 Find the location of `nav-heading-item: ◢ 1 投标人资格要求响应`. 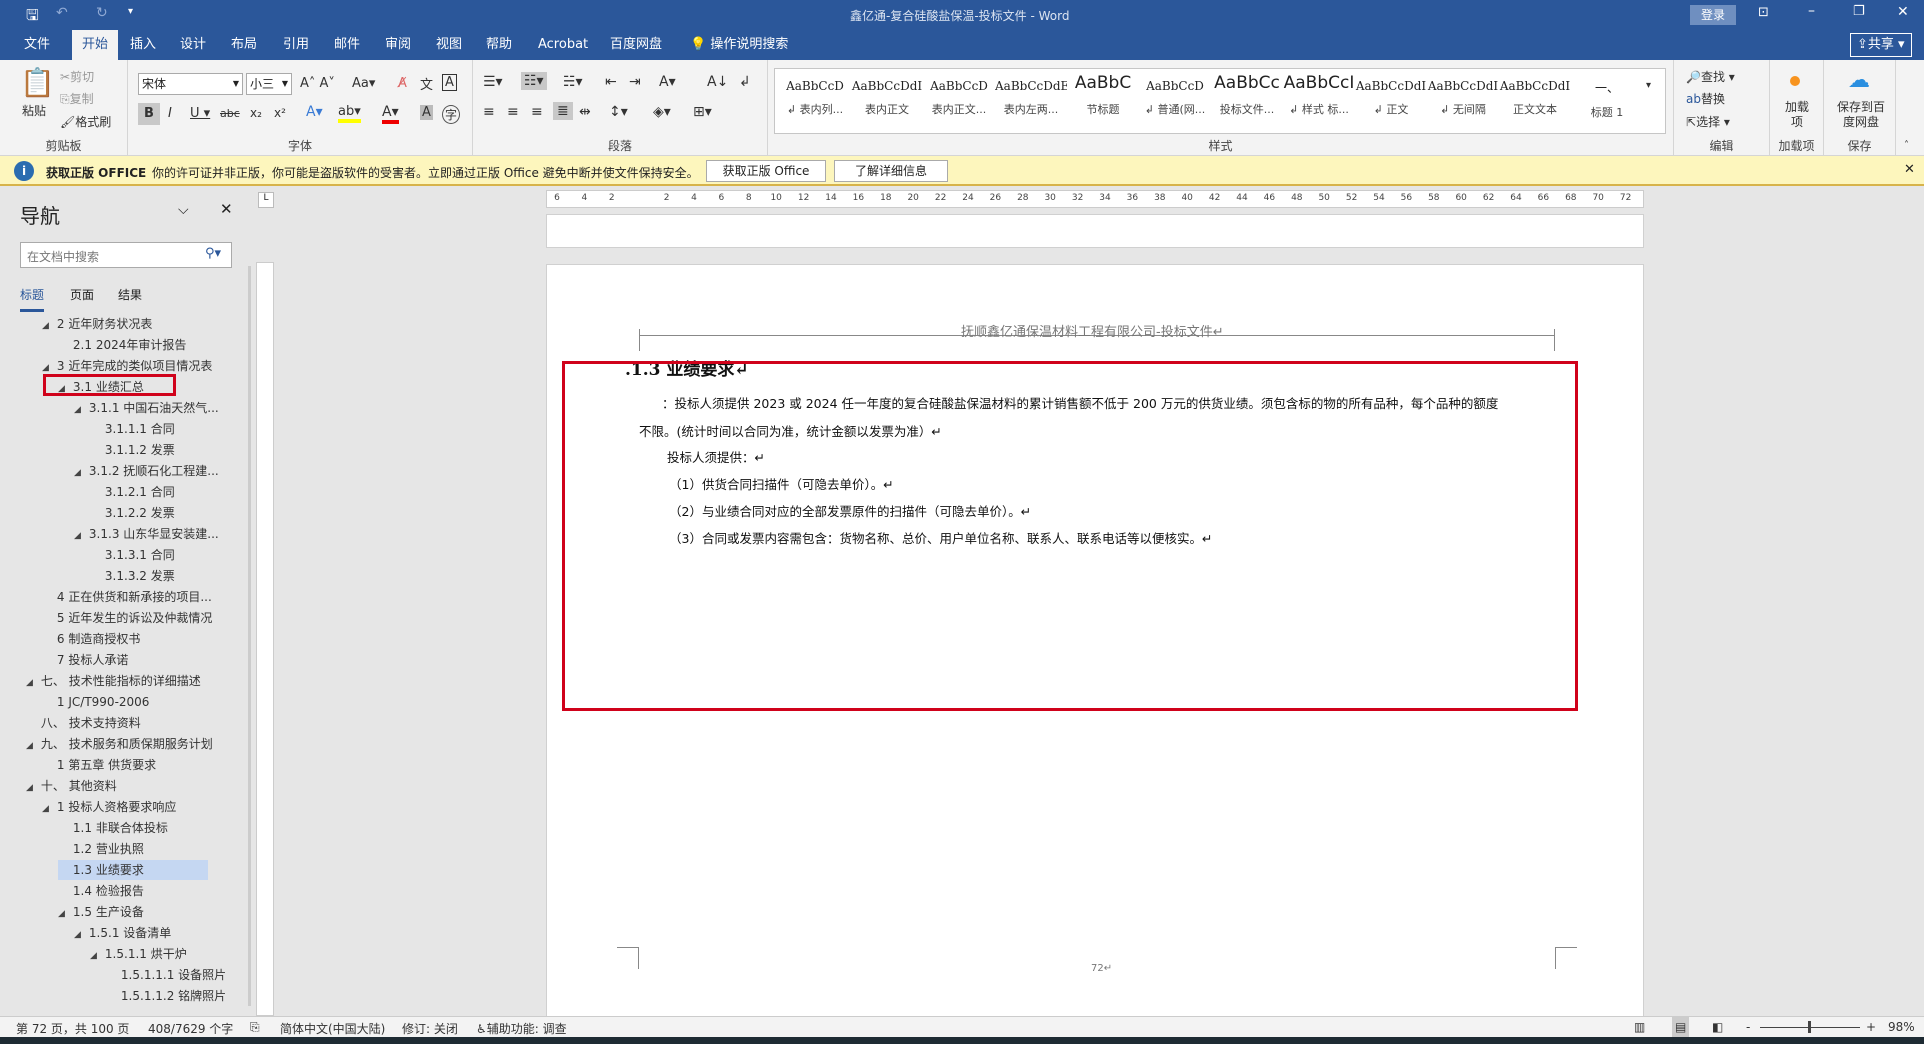

nav-heading-item: ◢ 1 投标人资格要求响应 is located at coordinates (109, 807).